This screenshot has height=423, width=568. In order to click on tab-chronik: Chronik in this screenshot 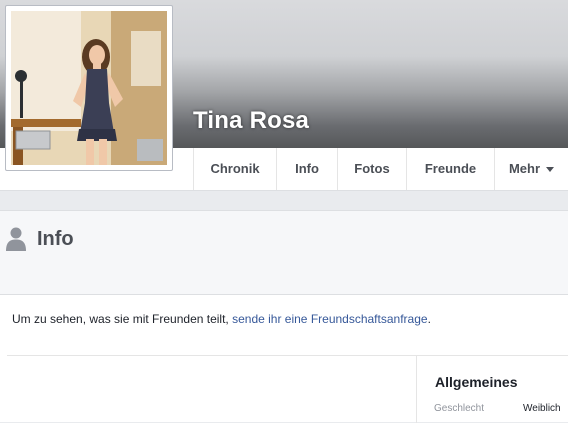, I will do `click(234, 169)`.